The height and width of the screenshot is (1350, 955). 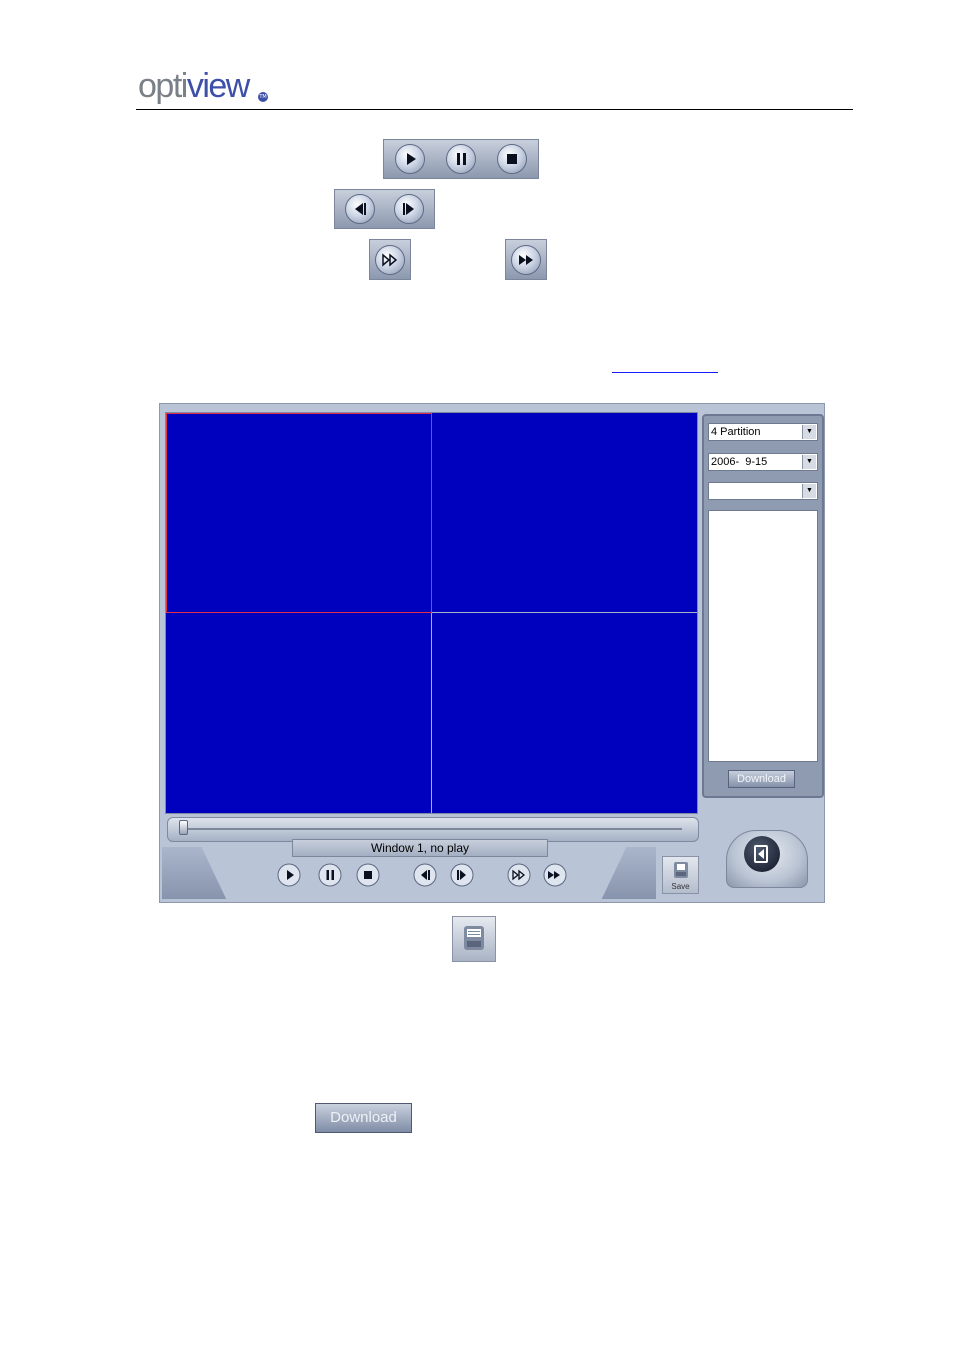 What do you see at coordinates (763, 636) in the screenshot?
I see `record-list` at bounding box center [763, 636].